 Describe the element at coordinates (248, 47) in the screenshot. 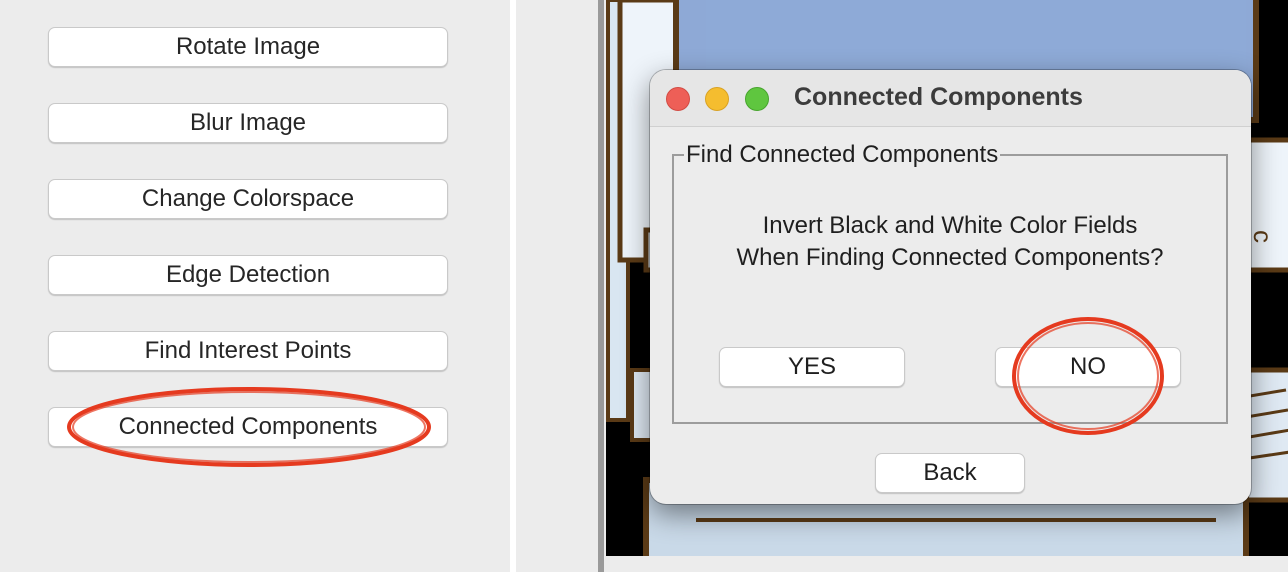

I see `rotate-image-button: Rotate Image` at that location.